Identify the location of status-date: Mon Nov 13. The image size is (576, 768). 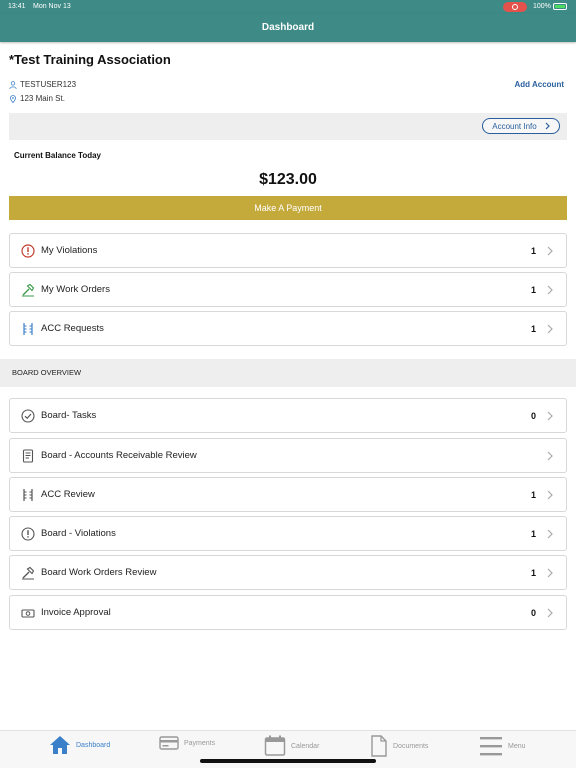
(52, 6).